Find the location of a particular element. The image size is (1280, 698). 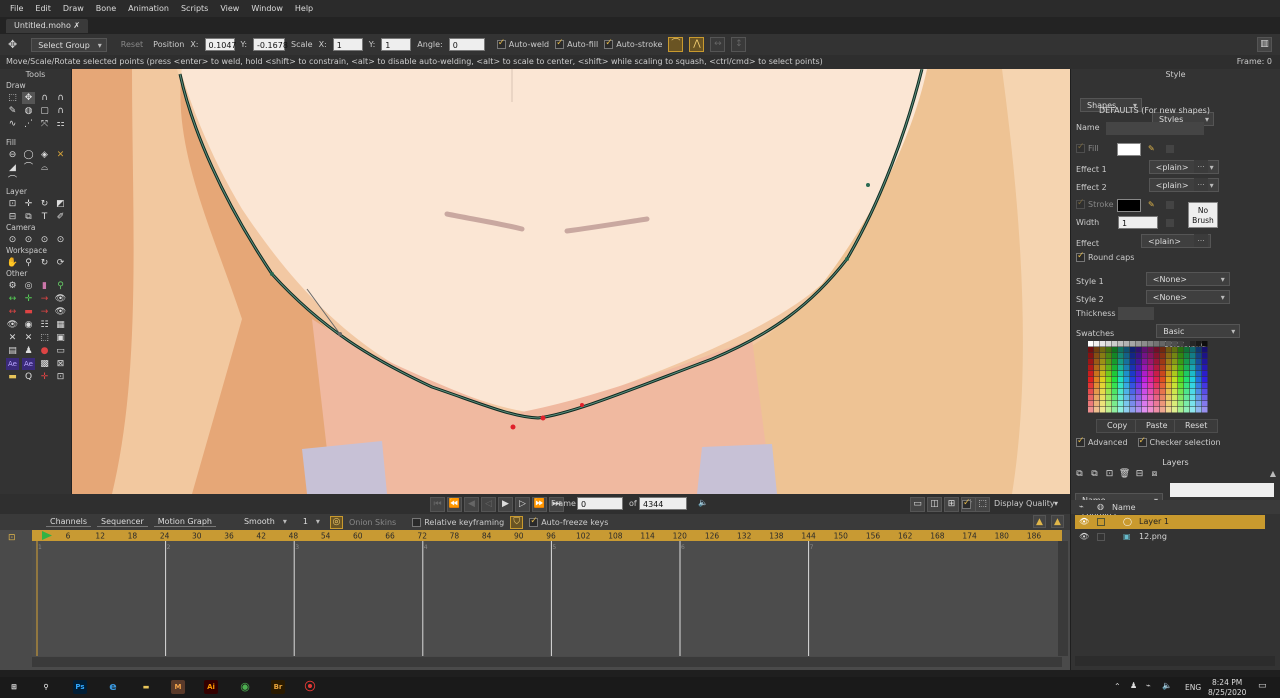

file-explorer-icon: ▬ is located at coordinates (146, 687).